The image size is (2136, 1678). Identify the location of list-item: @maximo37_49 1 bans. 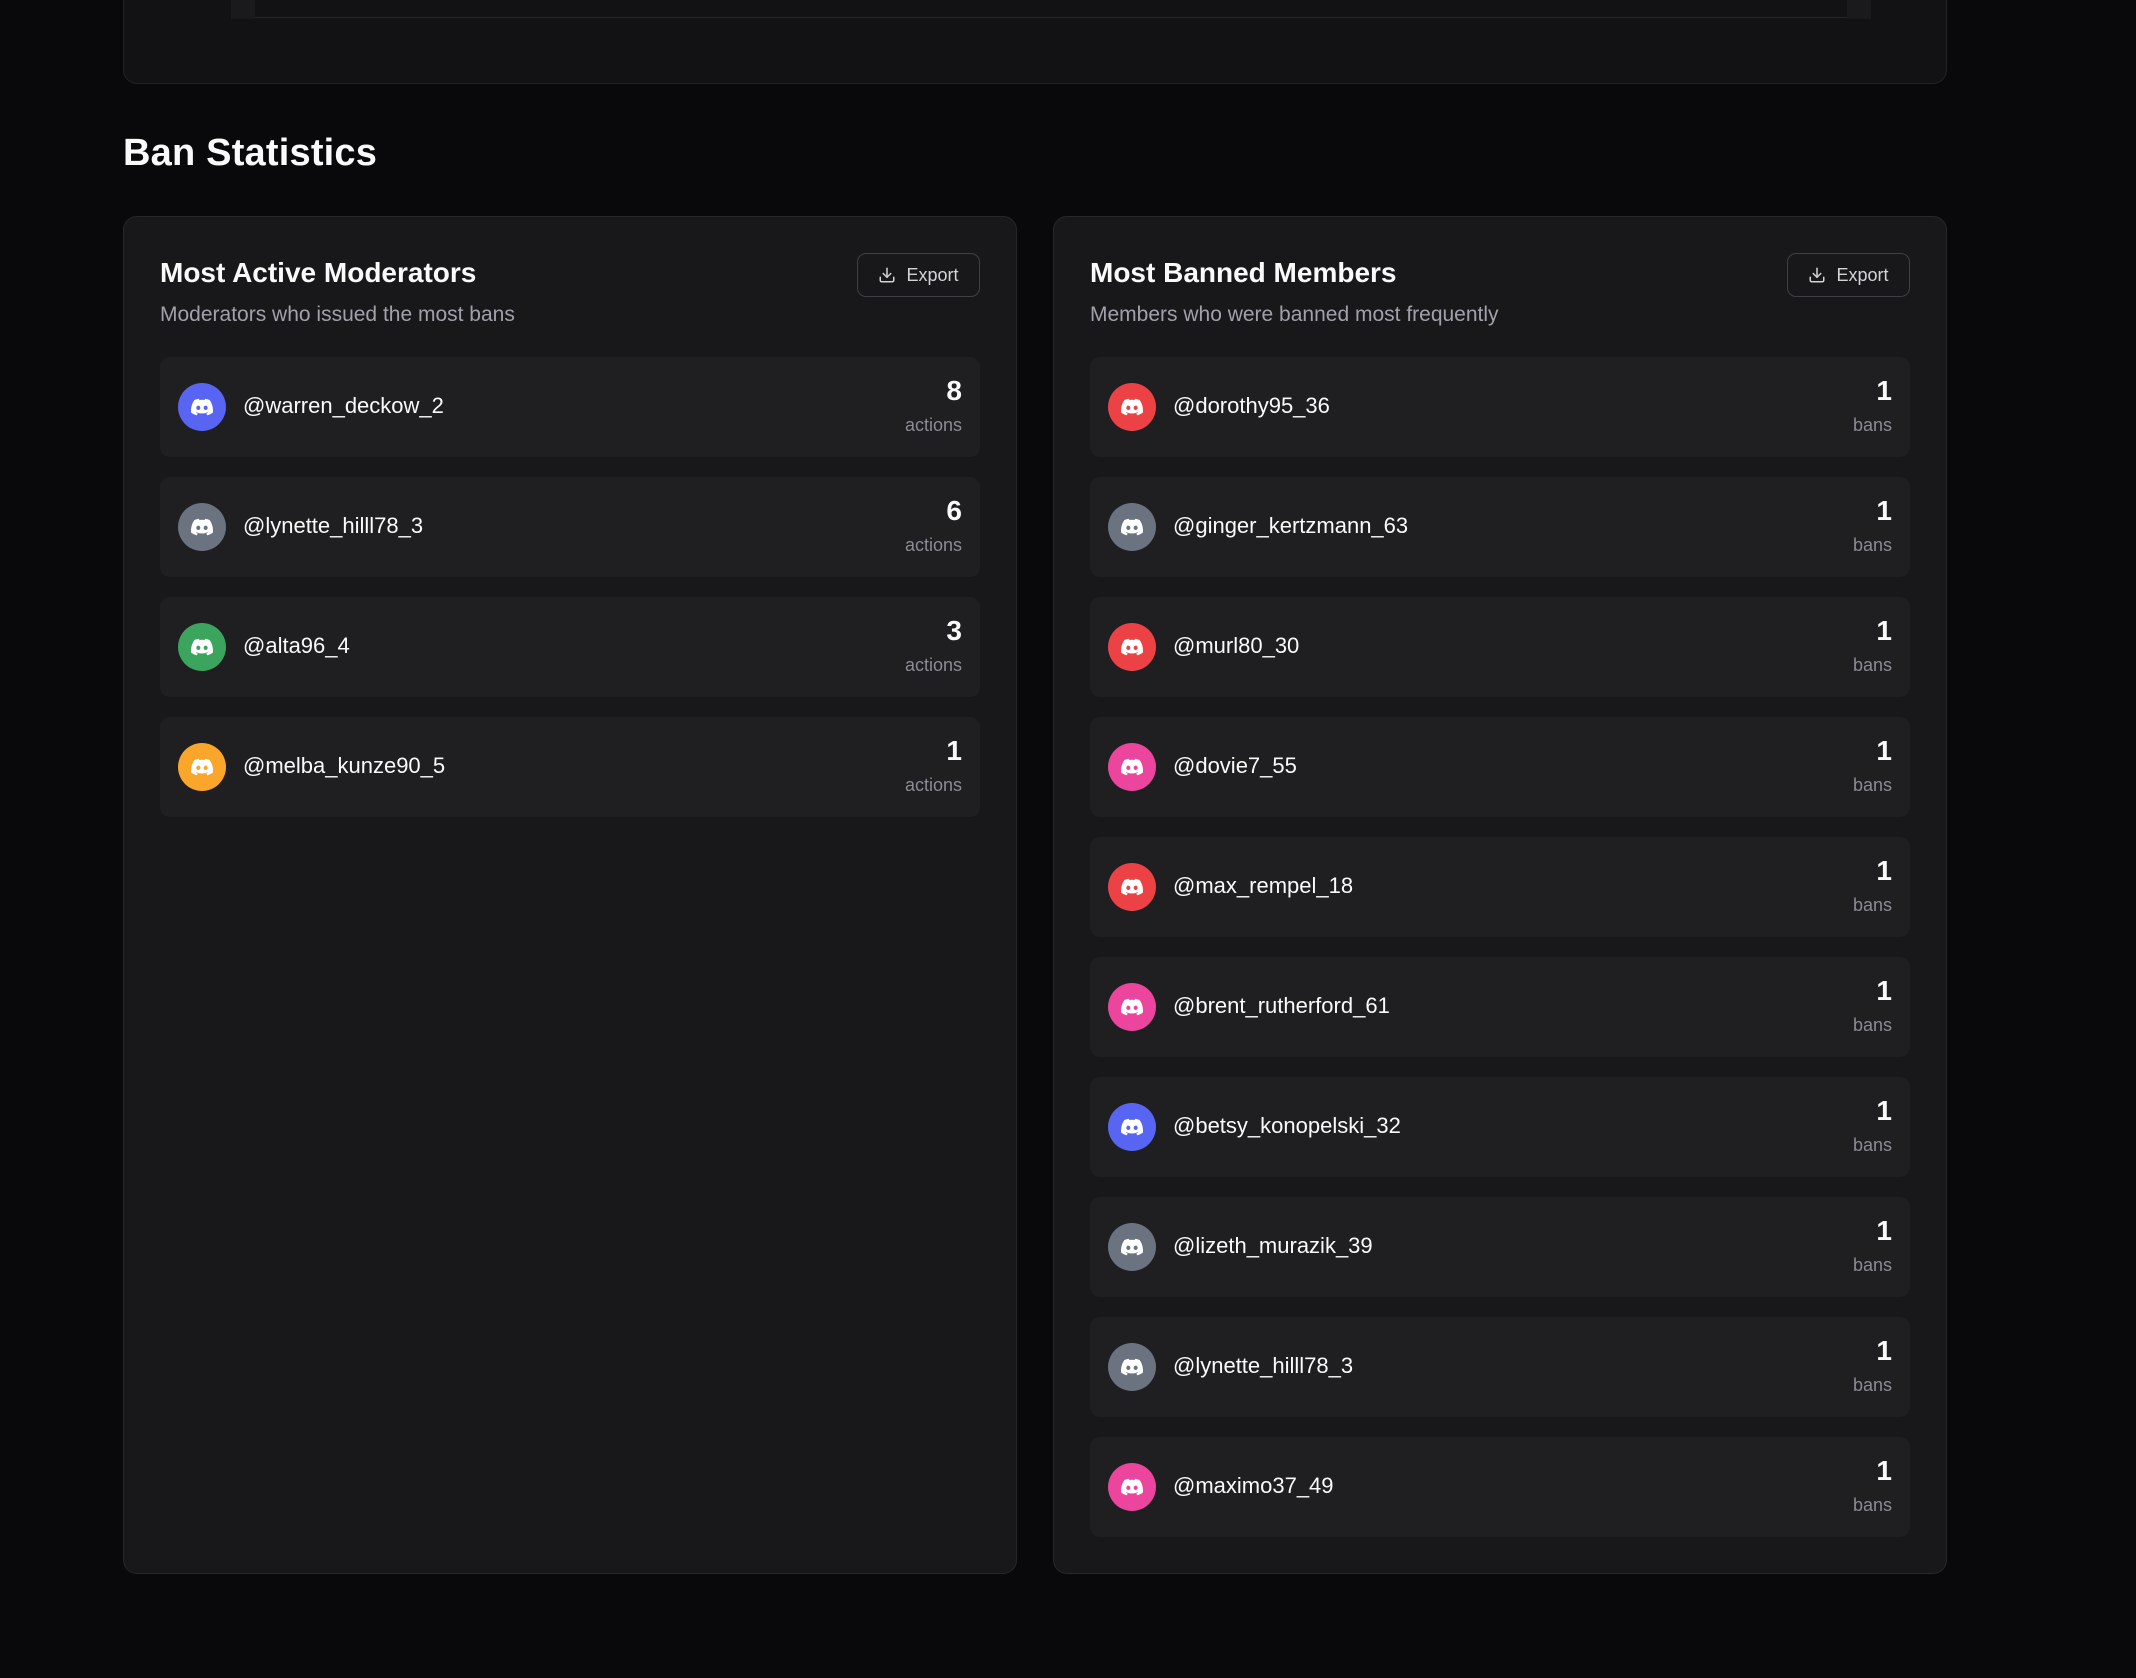
(1500, 1487).